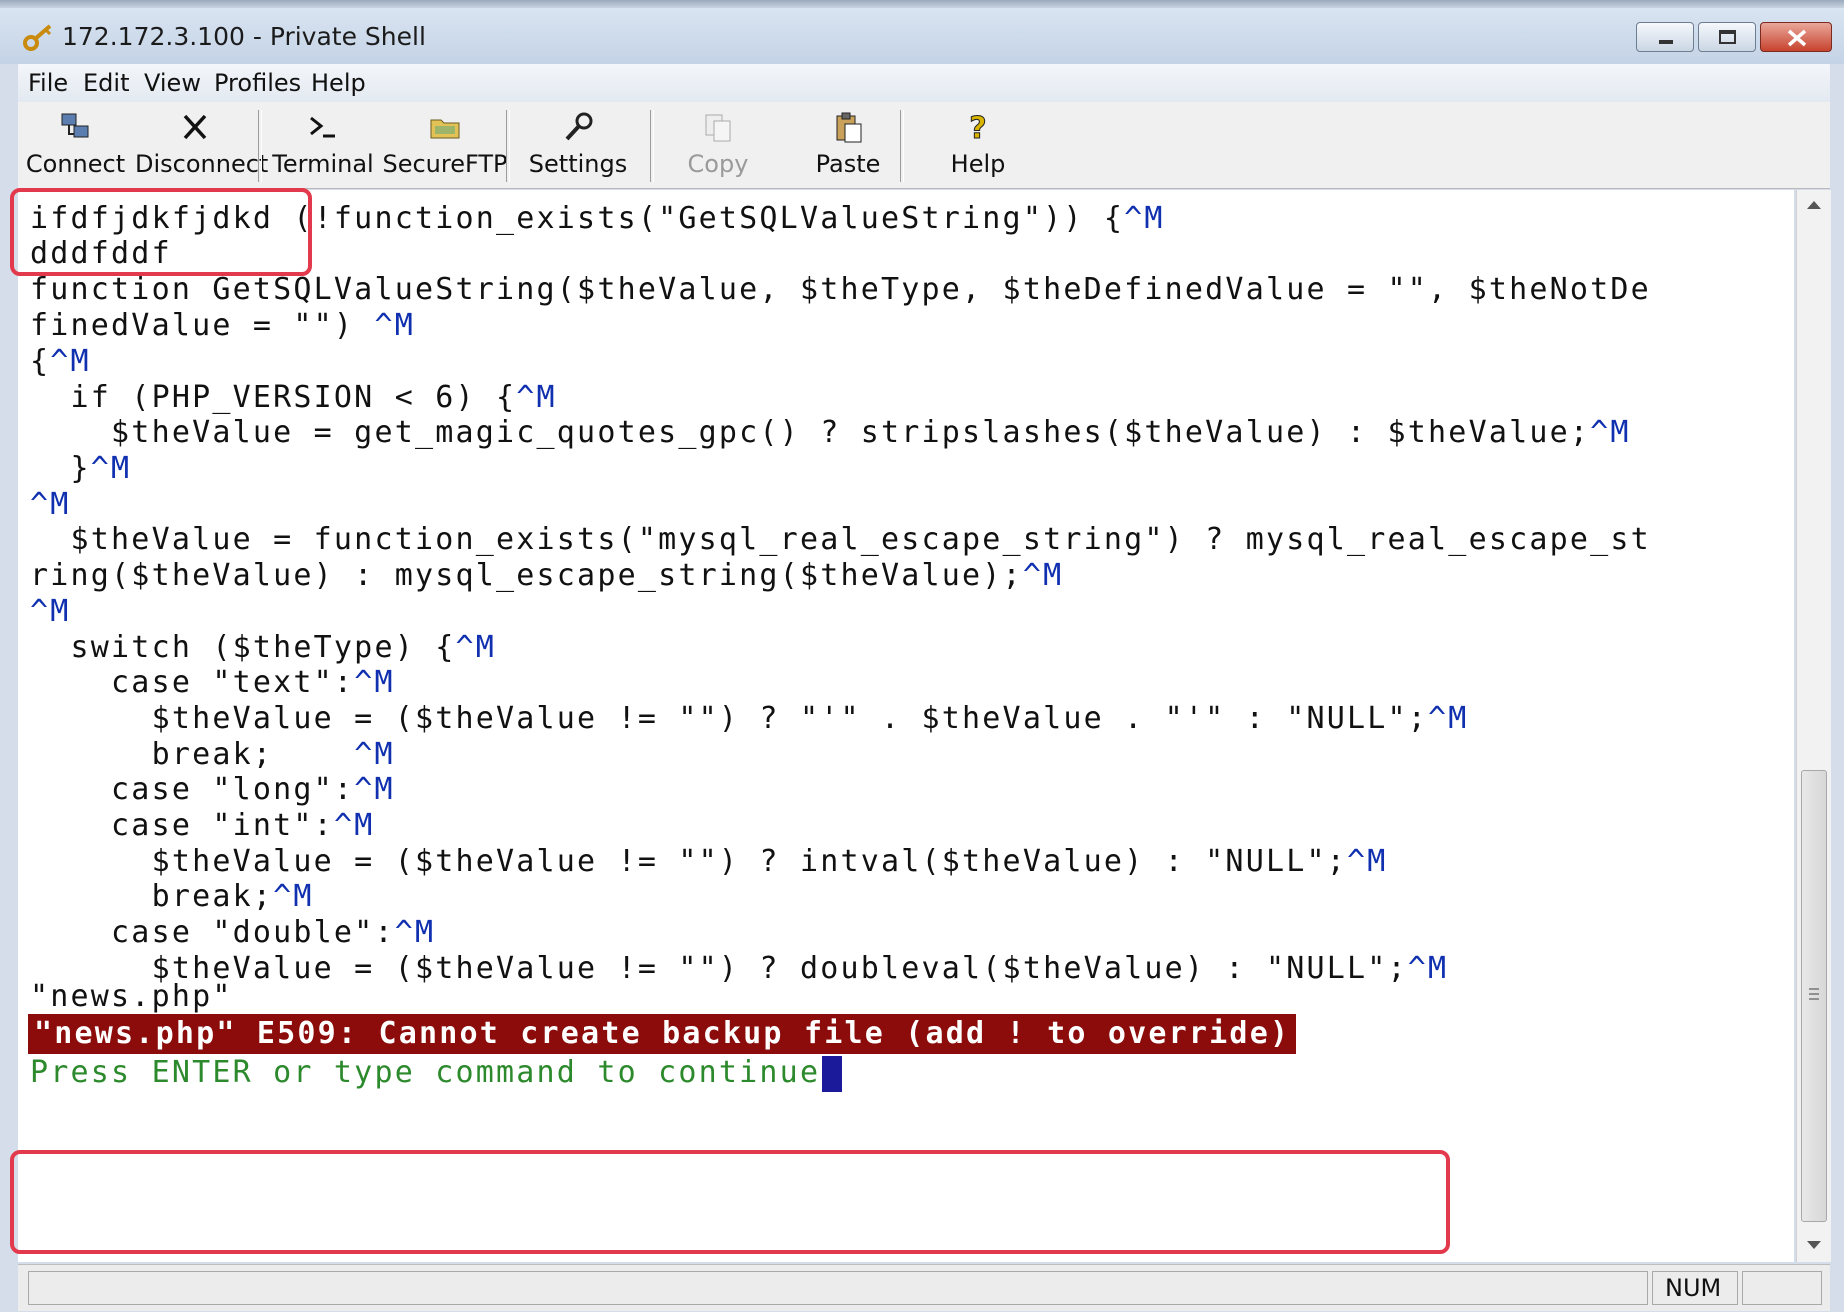 This screenshot has height=1312, width=1844. What do you see at coordinates (322, 127) in the screenshot?
I see `terminal-icon` at bounding box center [322, 127].